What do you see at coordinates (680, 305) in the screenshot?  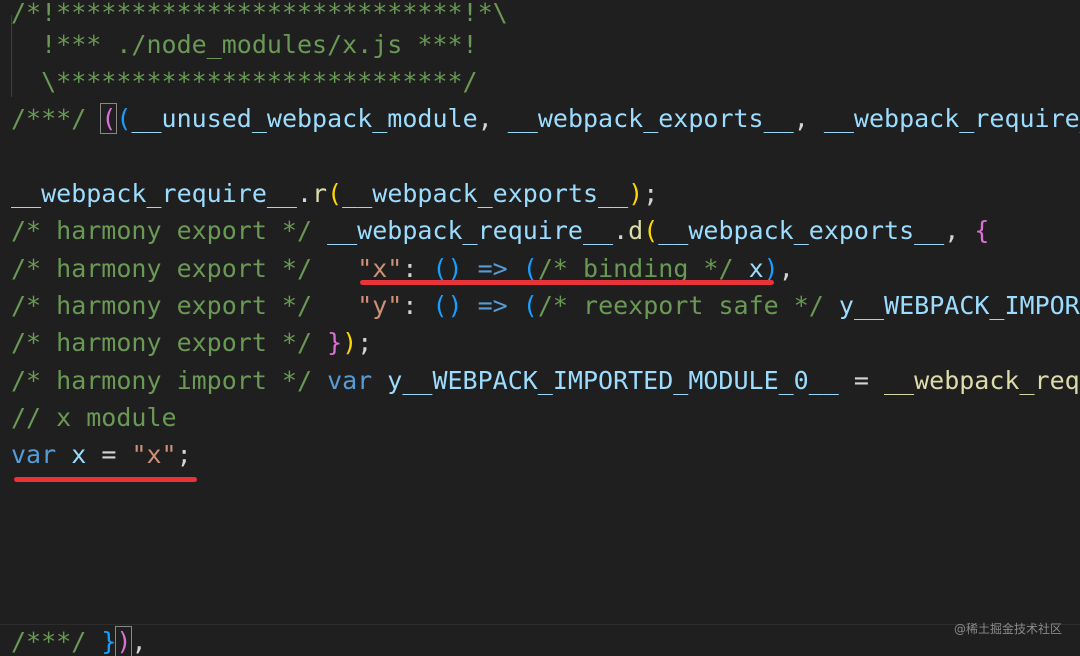 I see `code-token: /* reexport safe */` at bounding box center [680, 305].